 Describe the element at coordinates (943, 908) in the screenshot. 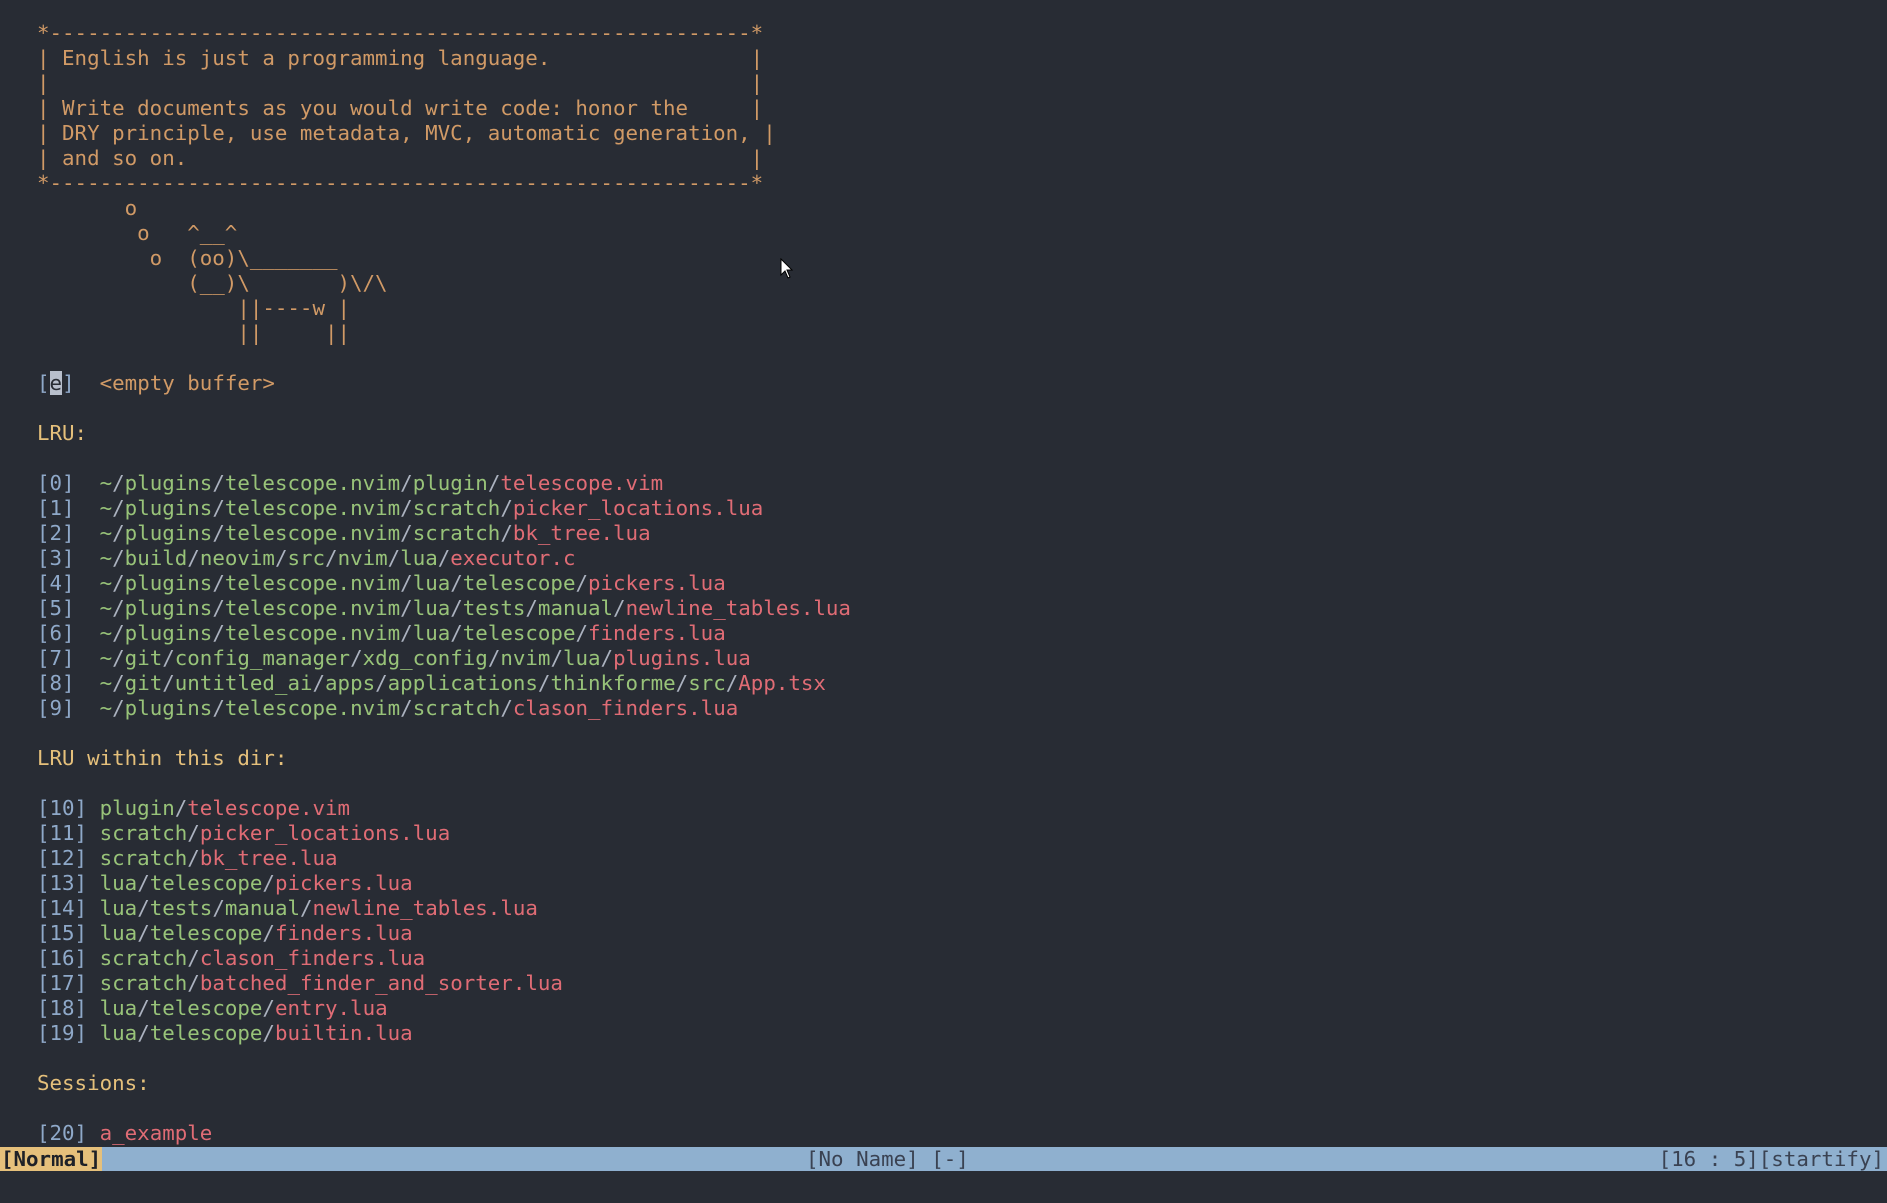

I see `file-entry: [14] lua/tests/manual/newline_tables.lua` at that location.